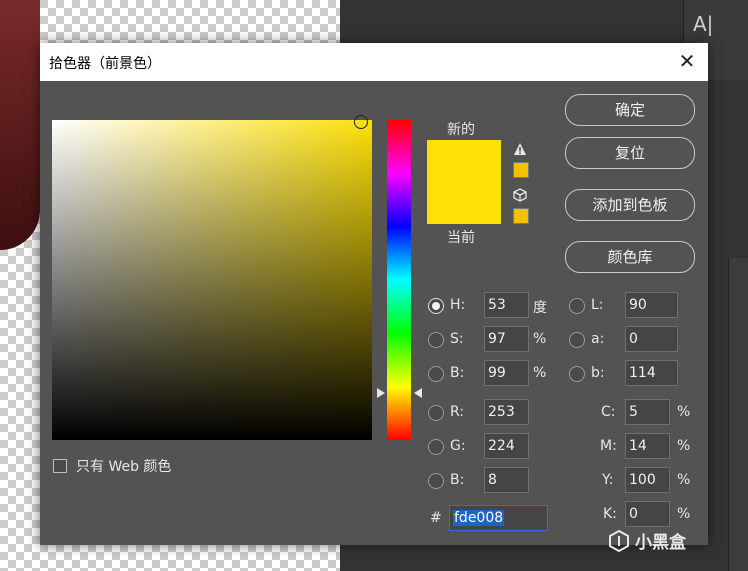 This screenshot has width=748, height=571. I want to click on lab-l-label: L:, so click(597, 305).